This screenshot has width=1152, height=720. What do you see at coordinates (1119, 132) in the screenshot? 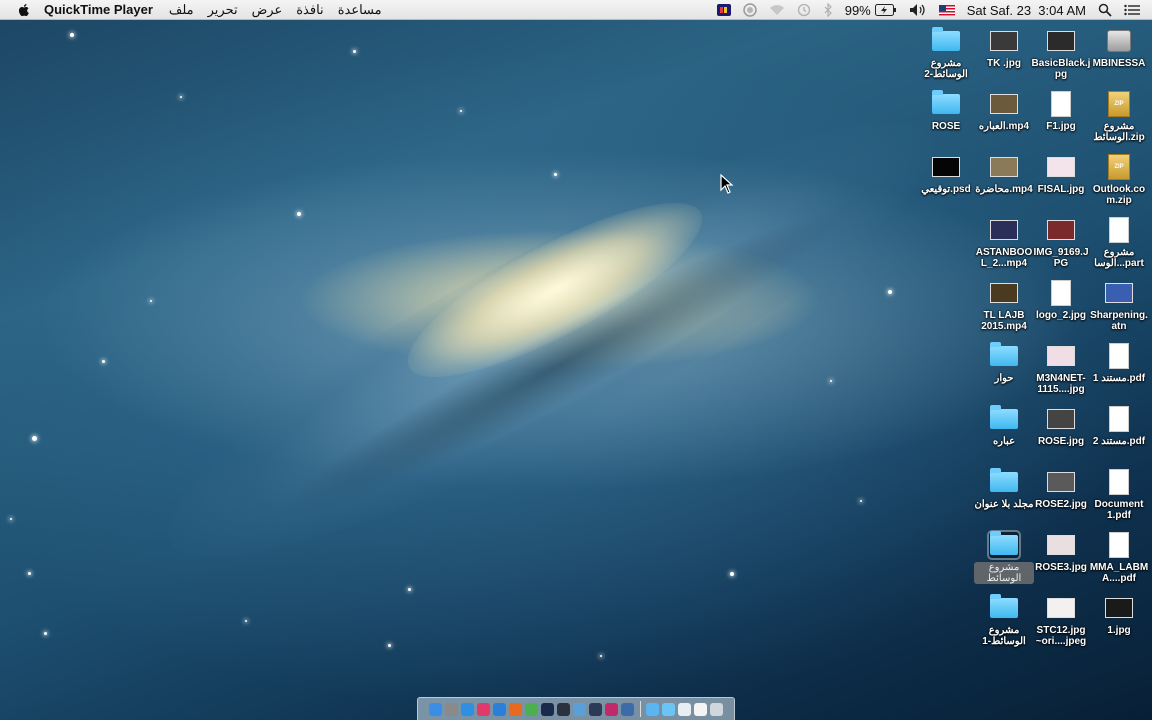
I see `desktop-icon-label: مشروع الوسائط.zip` at bounding box center [1119, 132].